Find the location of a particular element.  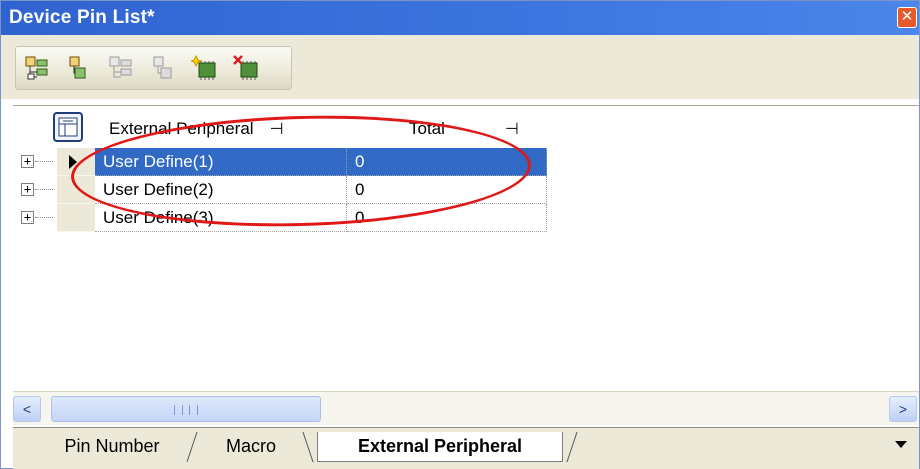

table-row: + User Define(2) 0 is located at coordinates (283, 190).